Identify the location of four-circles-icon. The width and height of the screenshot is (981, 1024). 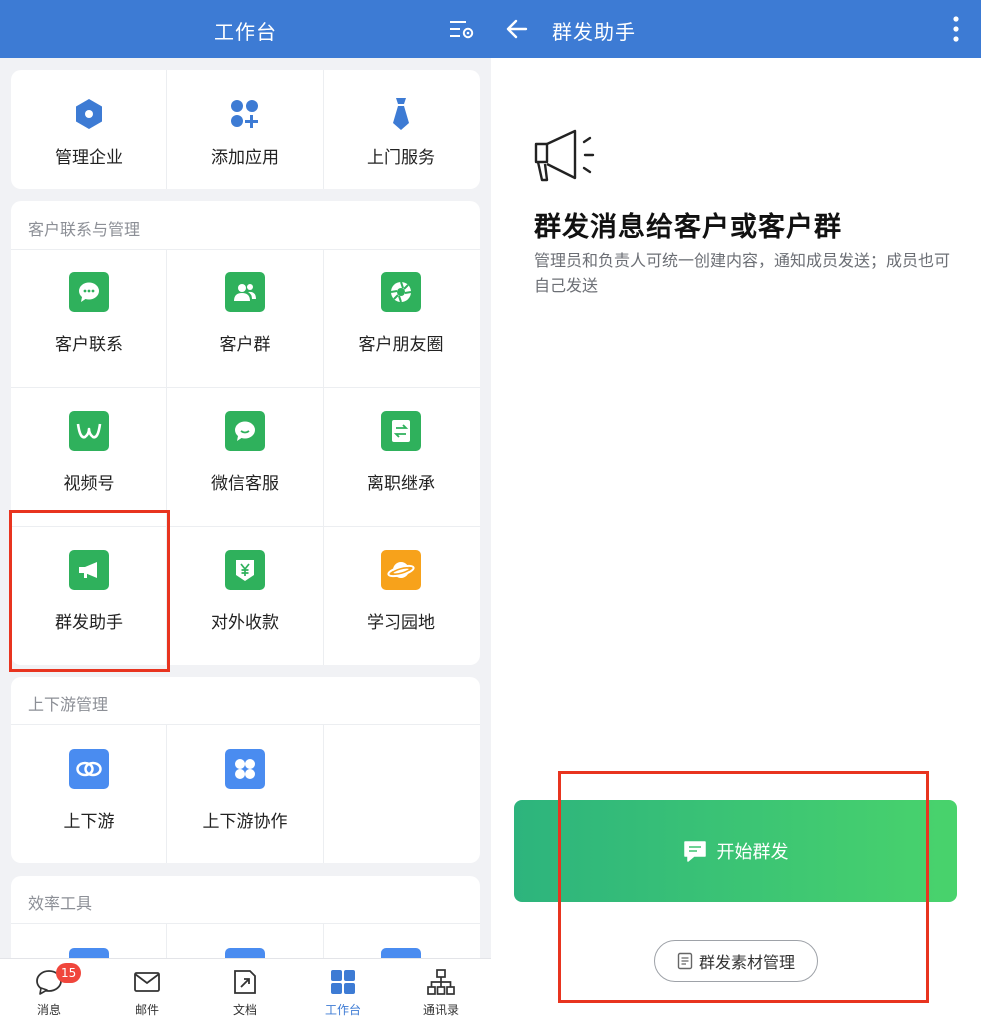
(245, 769).